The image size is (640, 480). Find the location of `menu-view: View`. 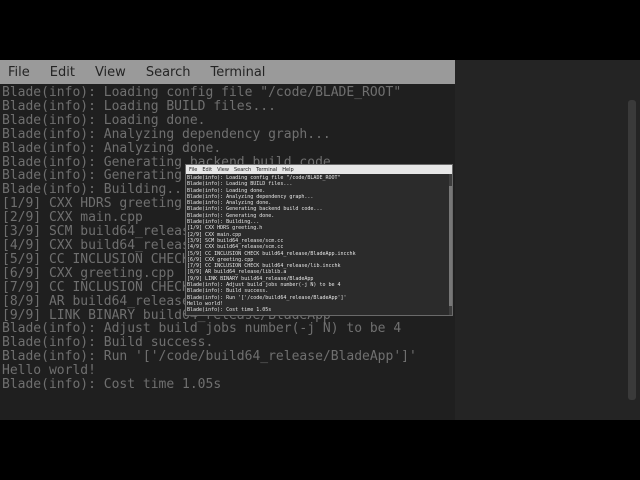

menu-view: View is located at coordinates (223, 170).